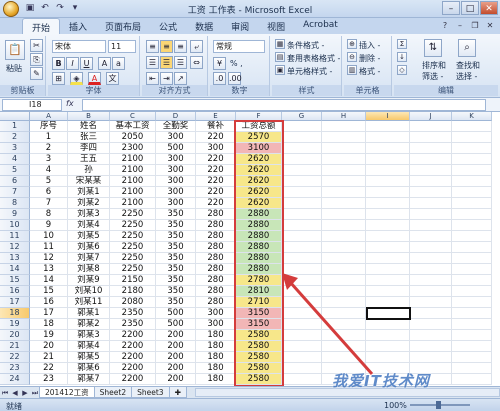 This screenshot has height=411, width=500. Describe the element at coordinates (180, 46) in the screenshot. I see `align-bottom-icon: ≡` at that location.